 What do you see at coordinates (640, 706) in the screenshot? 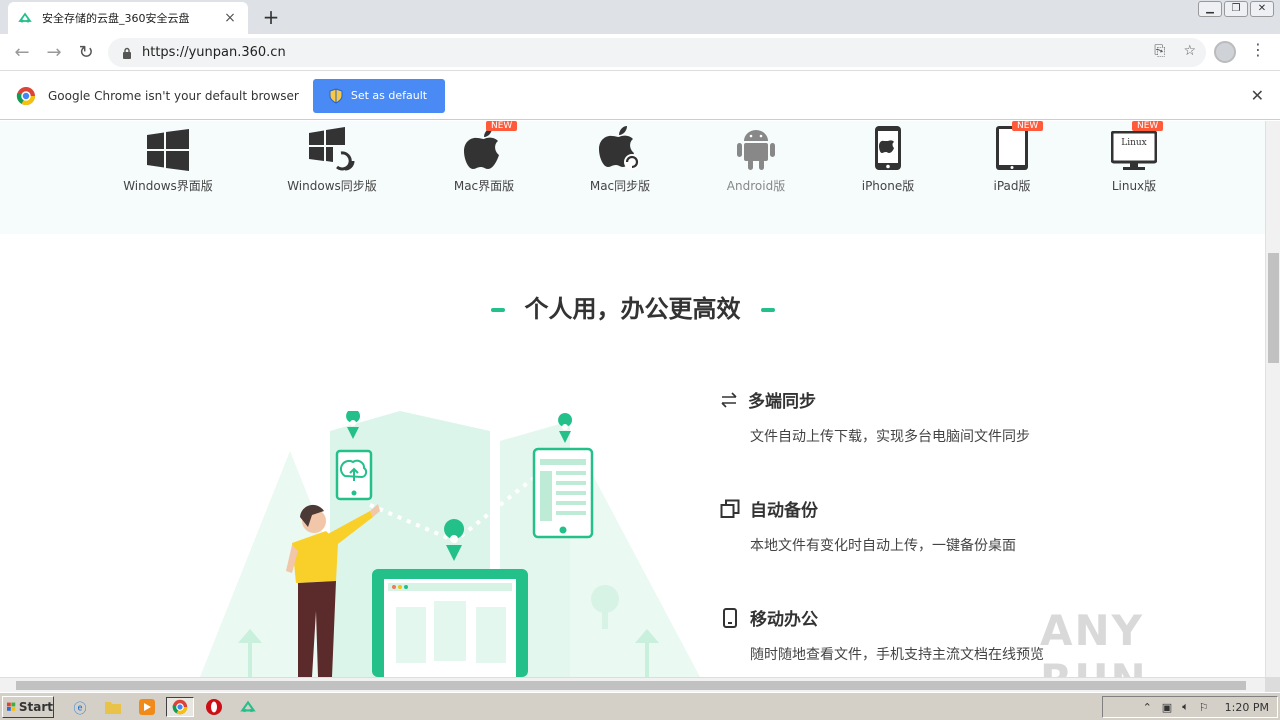
I see `windows-taskbar: Start ⓔ ⌃ ▣ 🔈︎ ⚐ 1:20 PM` at bounding box center [640, 706].